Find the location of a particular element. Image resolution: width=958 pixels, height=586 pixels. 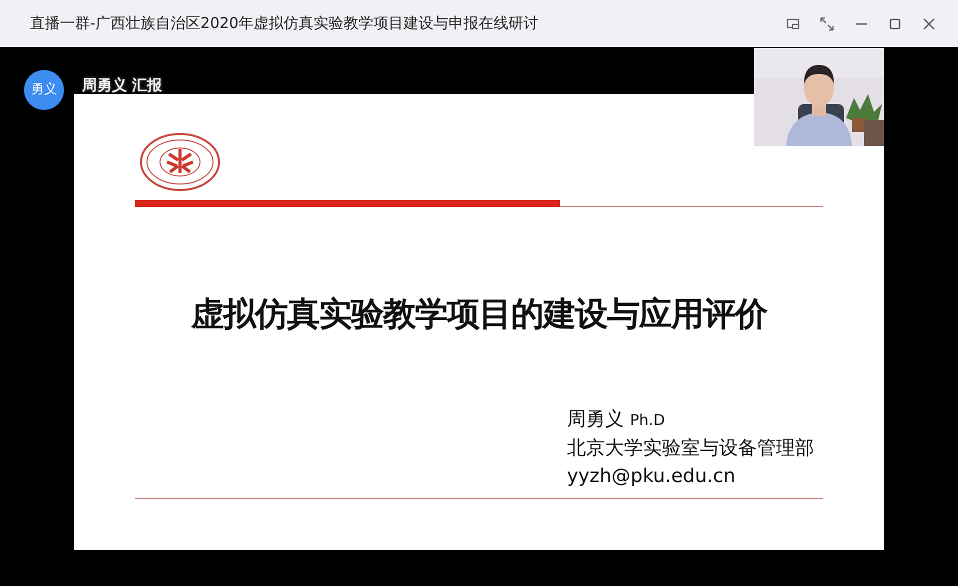

window-title: 直播一群-广西壮族自治区2020年虚拟仿真实验教学项目建设与申报在线研讨 is located at coordinates (285, 23).